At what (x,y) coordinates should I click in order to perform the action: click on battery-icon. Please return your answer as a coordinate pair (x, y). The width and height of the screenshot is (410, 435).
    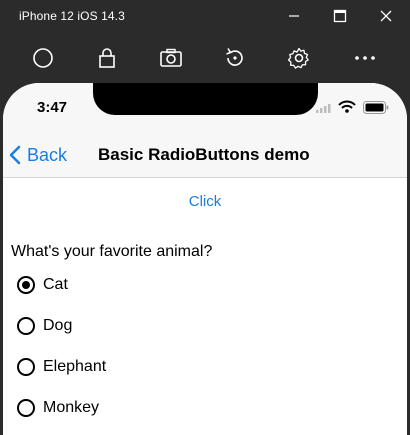
    Looking at the image, I should click on (376, 107).